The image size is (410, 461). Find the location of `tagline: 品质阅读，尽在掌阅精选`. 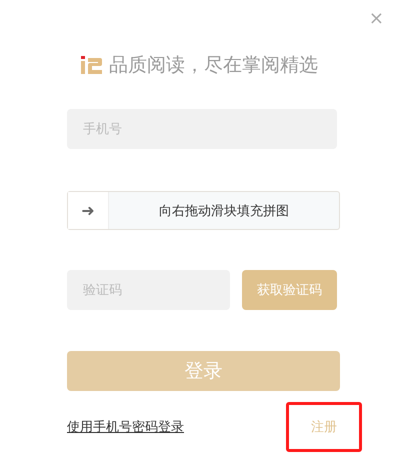

tagline: 品质阅读，尽在掌阅精选 is located at coordinates (213, 65).